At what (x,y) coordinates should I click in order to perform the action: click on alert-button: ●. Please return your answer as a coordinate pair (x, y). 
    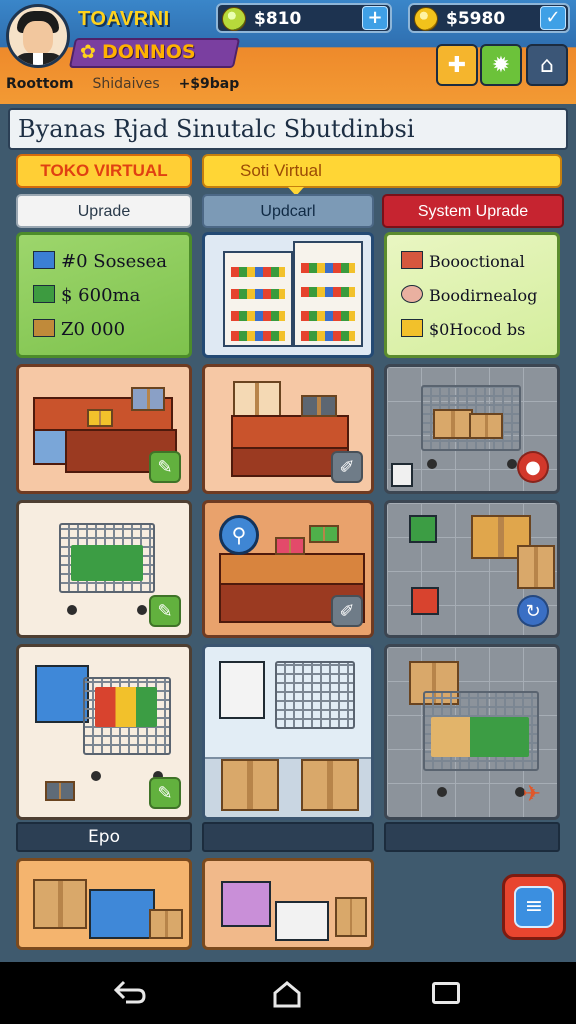
    Looking at the image, I should click on (533, 467).